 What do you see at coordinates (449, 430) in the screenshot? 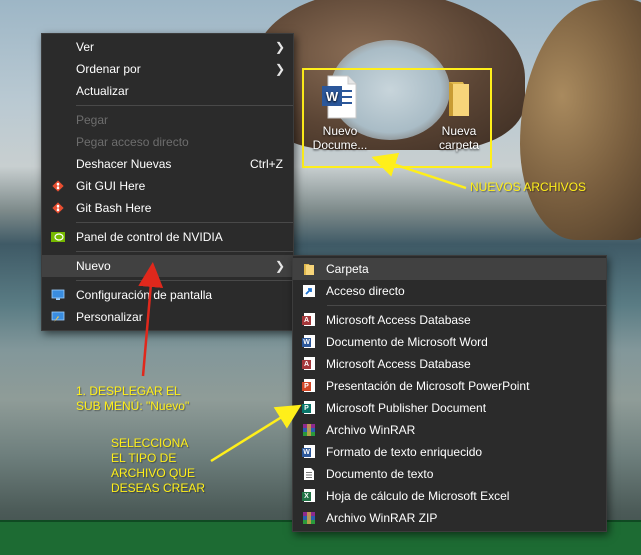
I see `submenu-item-winrar: Archivo WinRAR` at bounding box center [449, 430].